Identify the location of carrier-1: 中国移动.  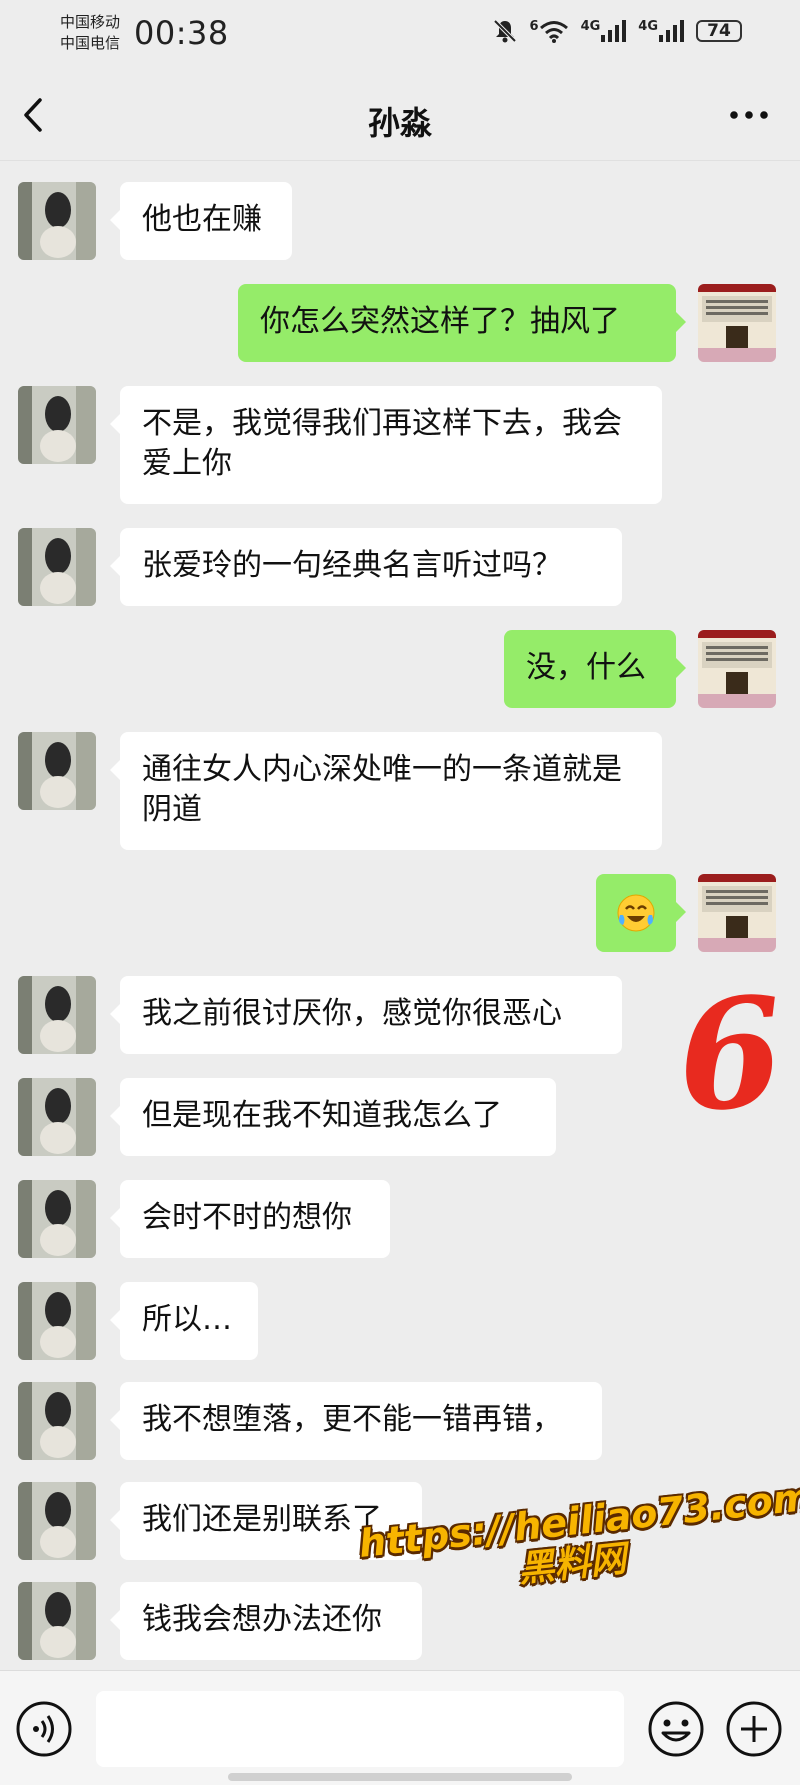
(90, 22).